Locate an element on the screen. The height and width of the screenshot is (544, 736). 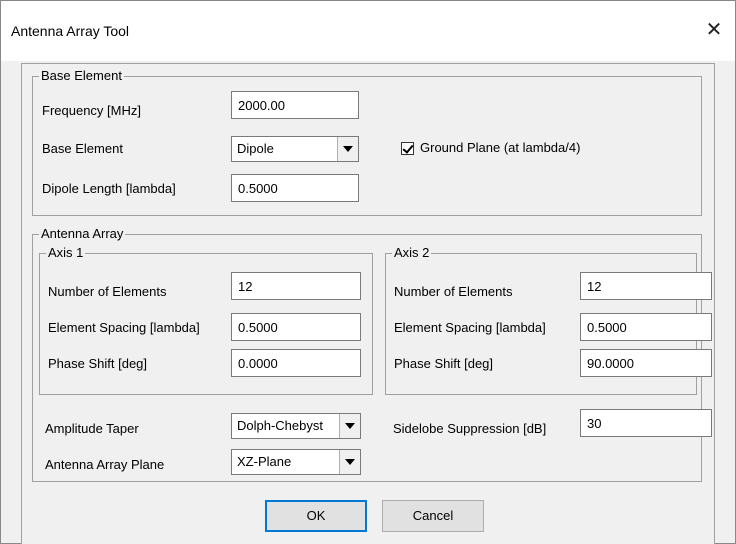
axis1-legend: Axis 1 is located at coordinates (66, 252).